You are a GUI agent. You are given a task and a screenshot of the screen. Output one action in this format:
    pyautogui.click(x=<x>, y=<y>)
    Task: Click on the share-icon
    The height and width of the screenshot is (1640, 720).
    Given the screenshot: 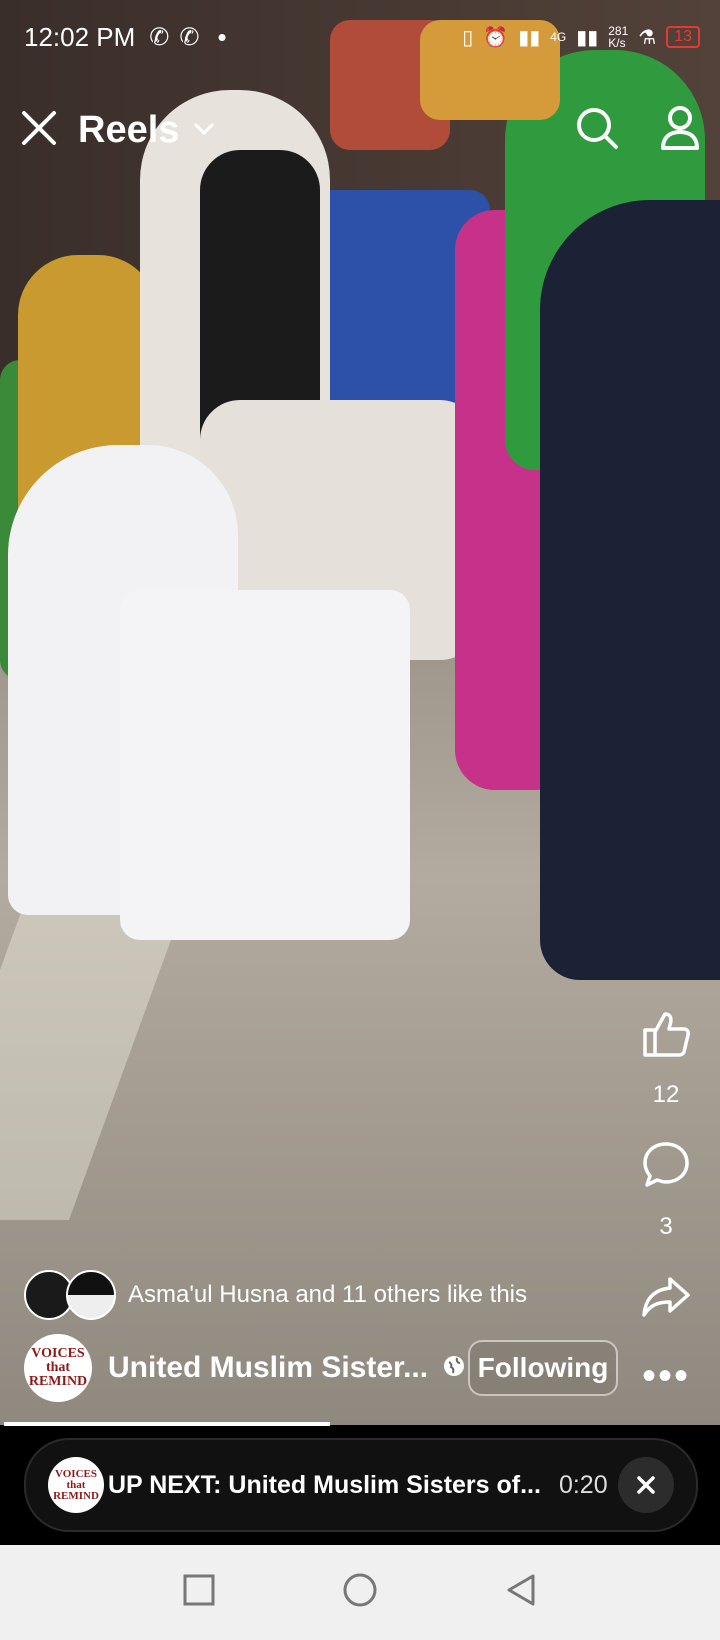 What is the action you would take?
    pyautogui.click(x=666, y=1300)
    